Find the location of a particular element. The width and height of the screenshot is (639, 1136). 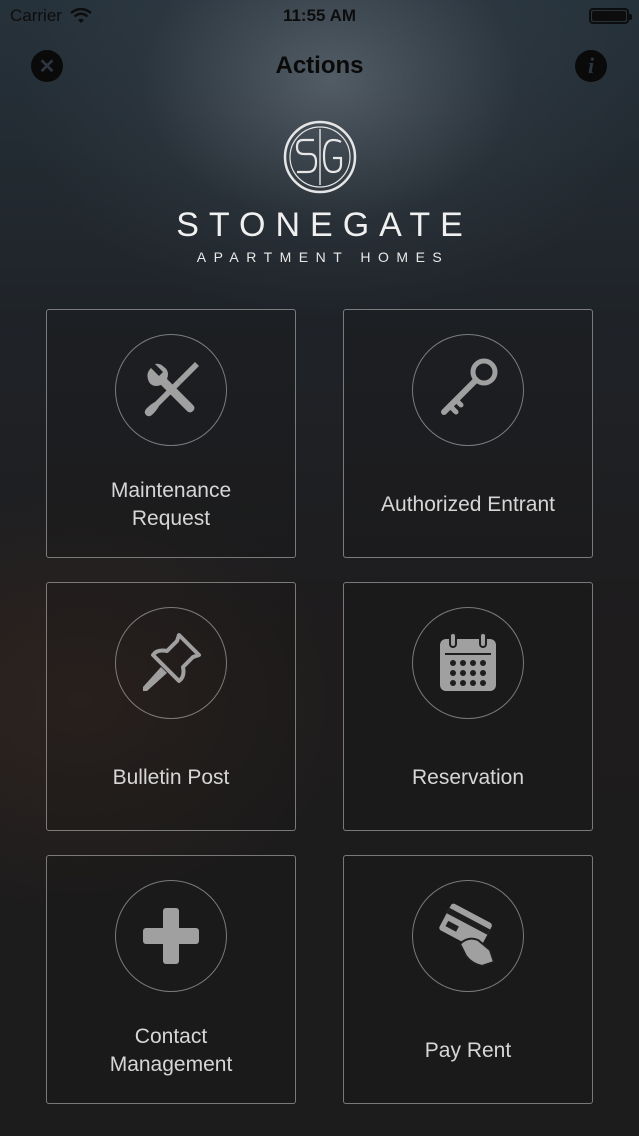

maintenance-request-button: Maintenance Request is located at coordinates (171, 433).